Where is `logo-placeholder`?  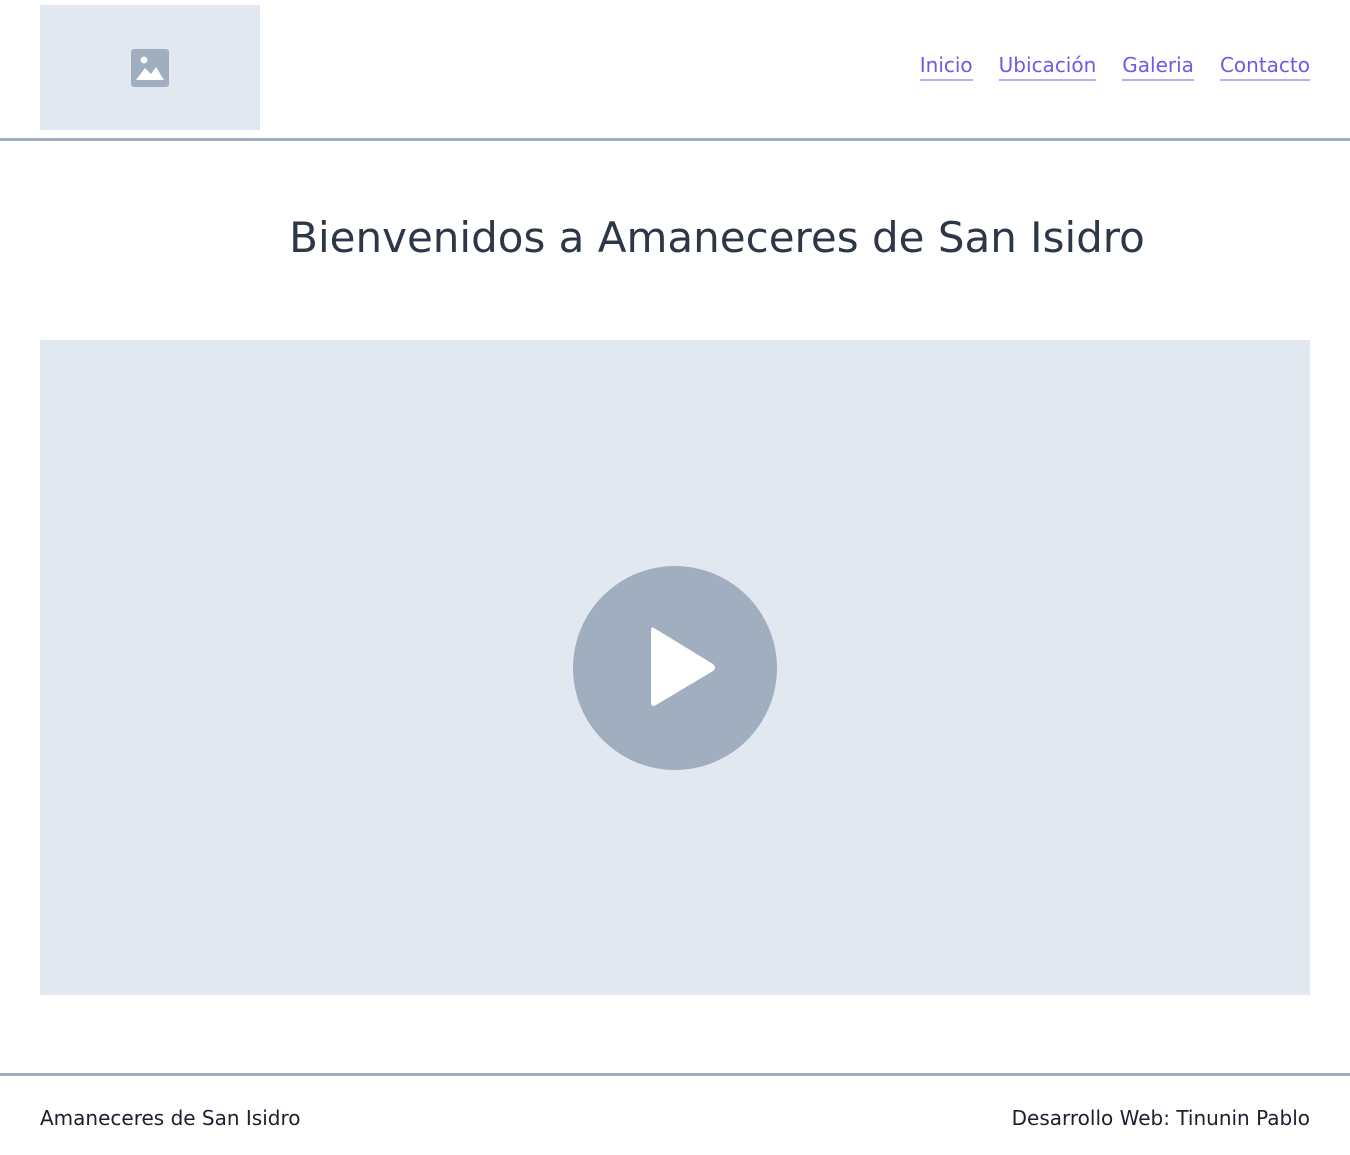 logo-placeholder is located at coordinates (150, 67).